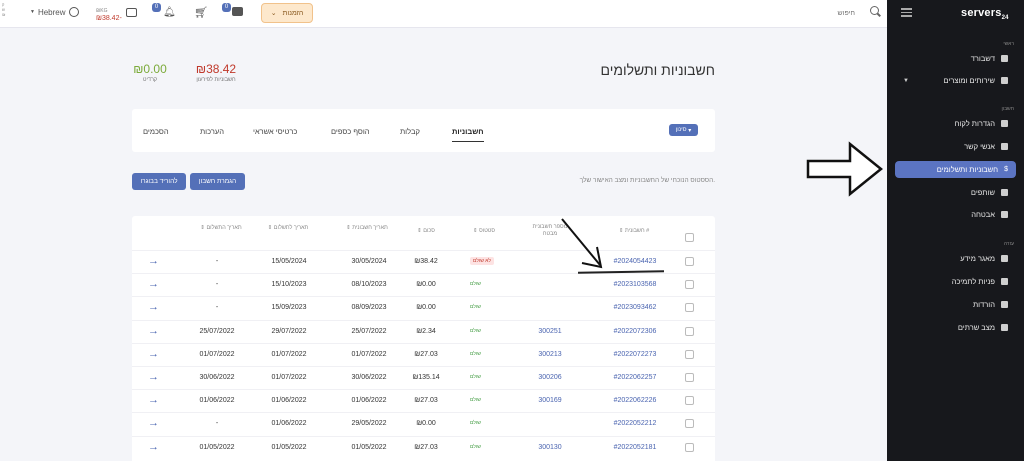 The image size is (1024, 461). Describe the element at coordinates (237, 11) in the screenshot. I see `chat-icon` at that location.